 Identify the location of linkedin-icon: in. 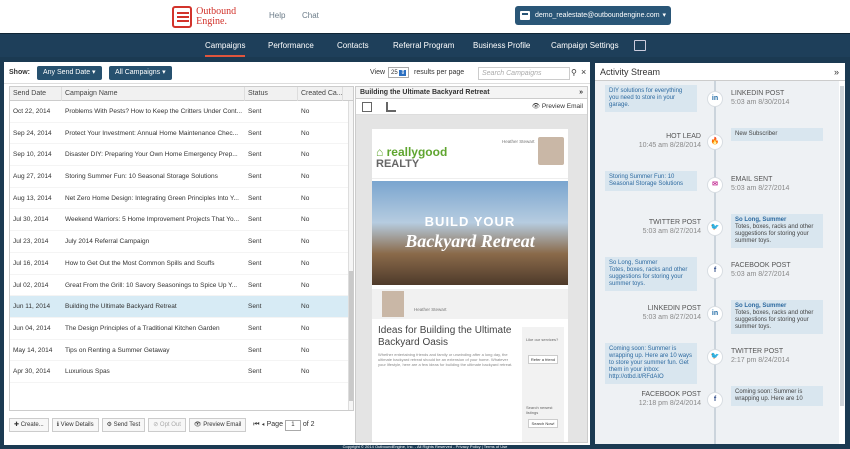
(715, 99).